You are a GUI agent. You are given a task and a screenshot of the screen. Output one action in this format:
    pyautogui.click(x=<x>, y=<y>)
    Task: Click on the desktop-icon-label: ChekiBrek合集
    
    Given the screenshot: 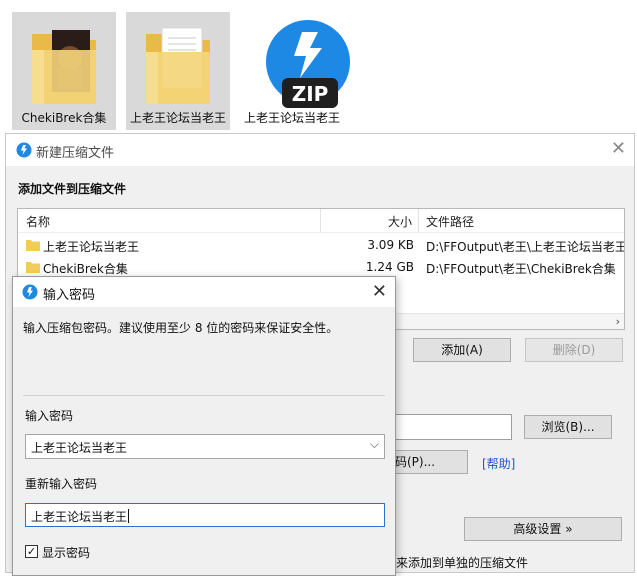 What is the action you would take?
    pyautogui.click(x=64, y=118)
    